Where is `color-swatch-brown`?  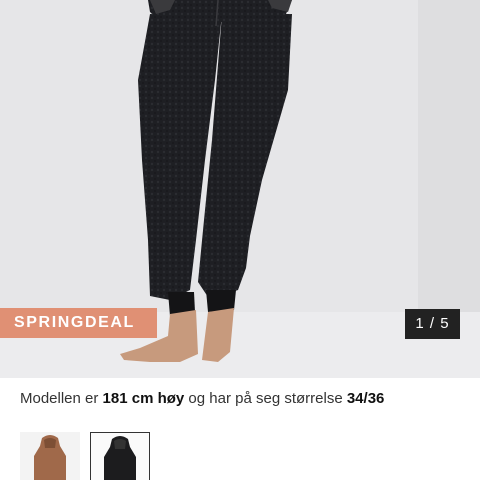 color-swatch-brown is located at coordinates (50, 456).